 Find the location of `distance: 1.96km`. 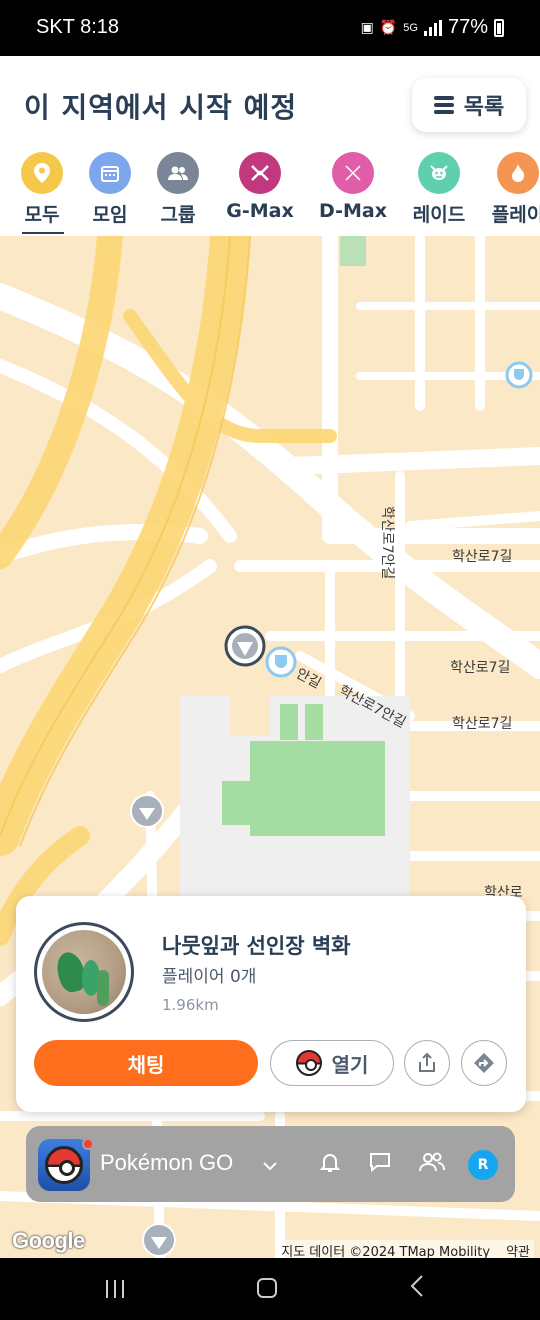

distance: 1.96km is located at coordinates (190, 1005).